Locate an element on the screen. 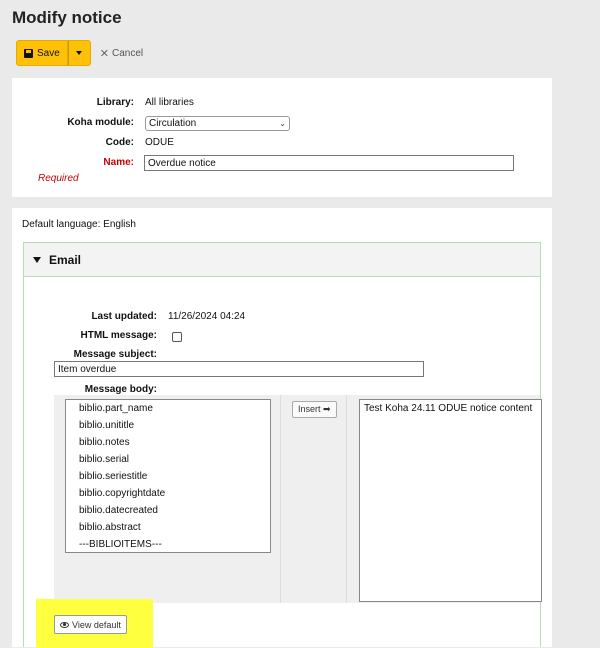 Image resolution: width=600 pixels, height=648 pixels. save-options-dropdown-button is located at coordinates (79, 53).